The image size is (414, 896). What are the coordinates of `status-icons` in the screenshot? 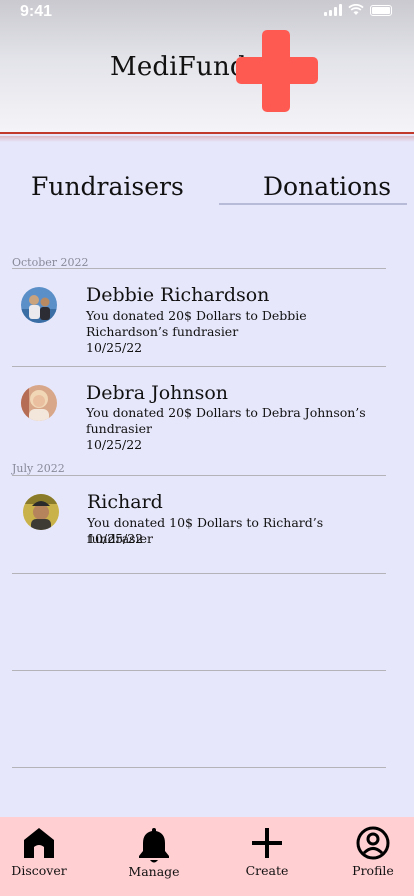 It's located at (358, 10).